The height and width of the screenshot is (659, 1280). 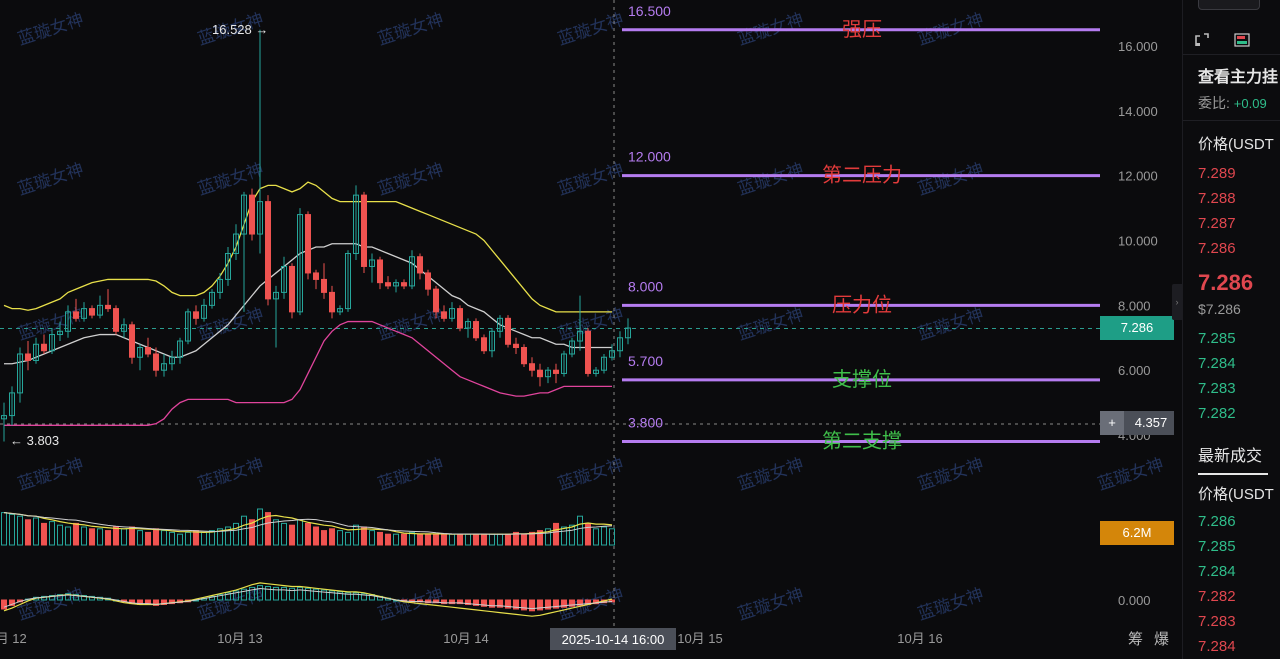 What do you see at coordinates (1112, 423) in the screenshot?
I see `crosshair-plus-icon: +` at bounding box center [1112, 423].